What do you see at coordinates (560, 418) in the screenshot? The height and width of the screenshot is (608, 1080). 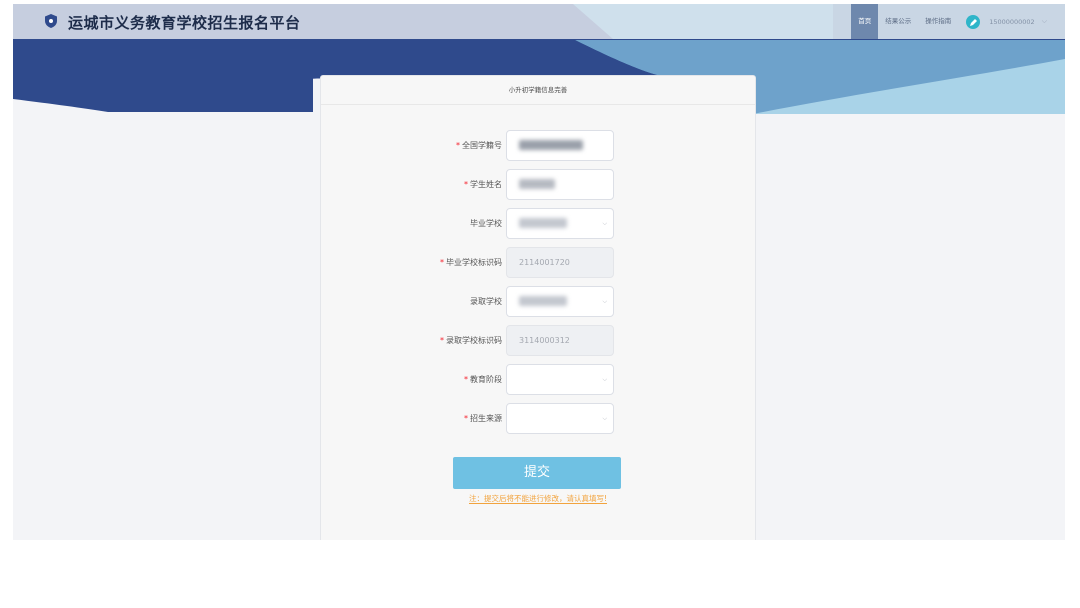 I see `enrollment-source-select: ⌵` at bounding box center [560, 418].